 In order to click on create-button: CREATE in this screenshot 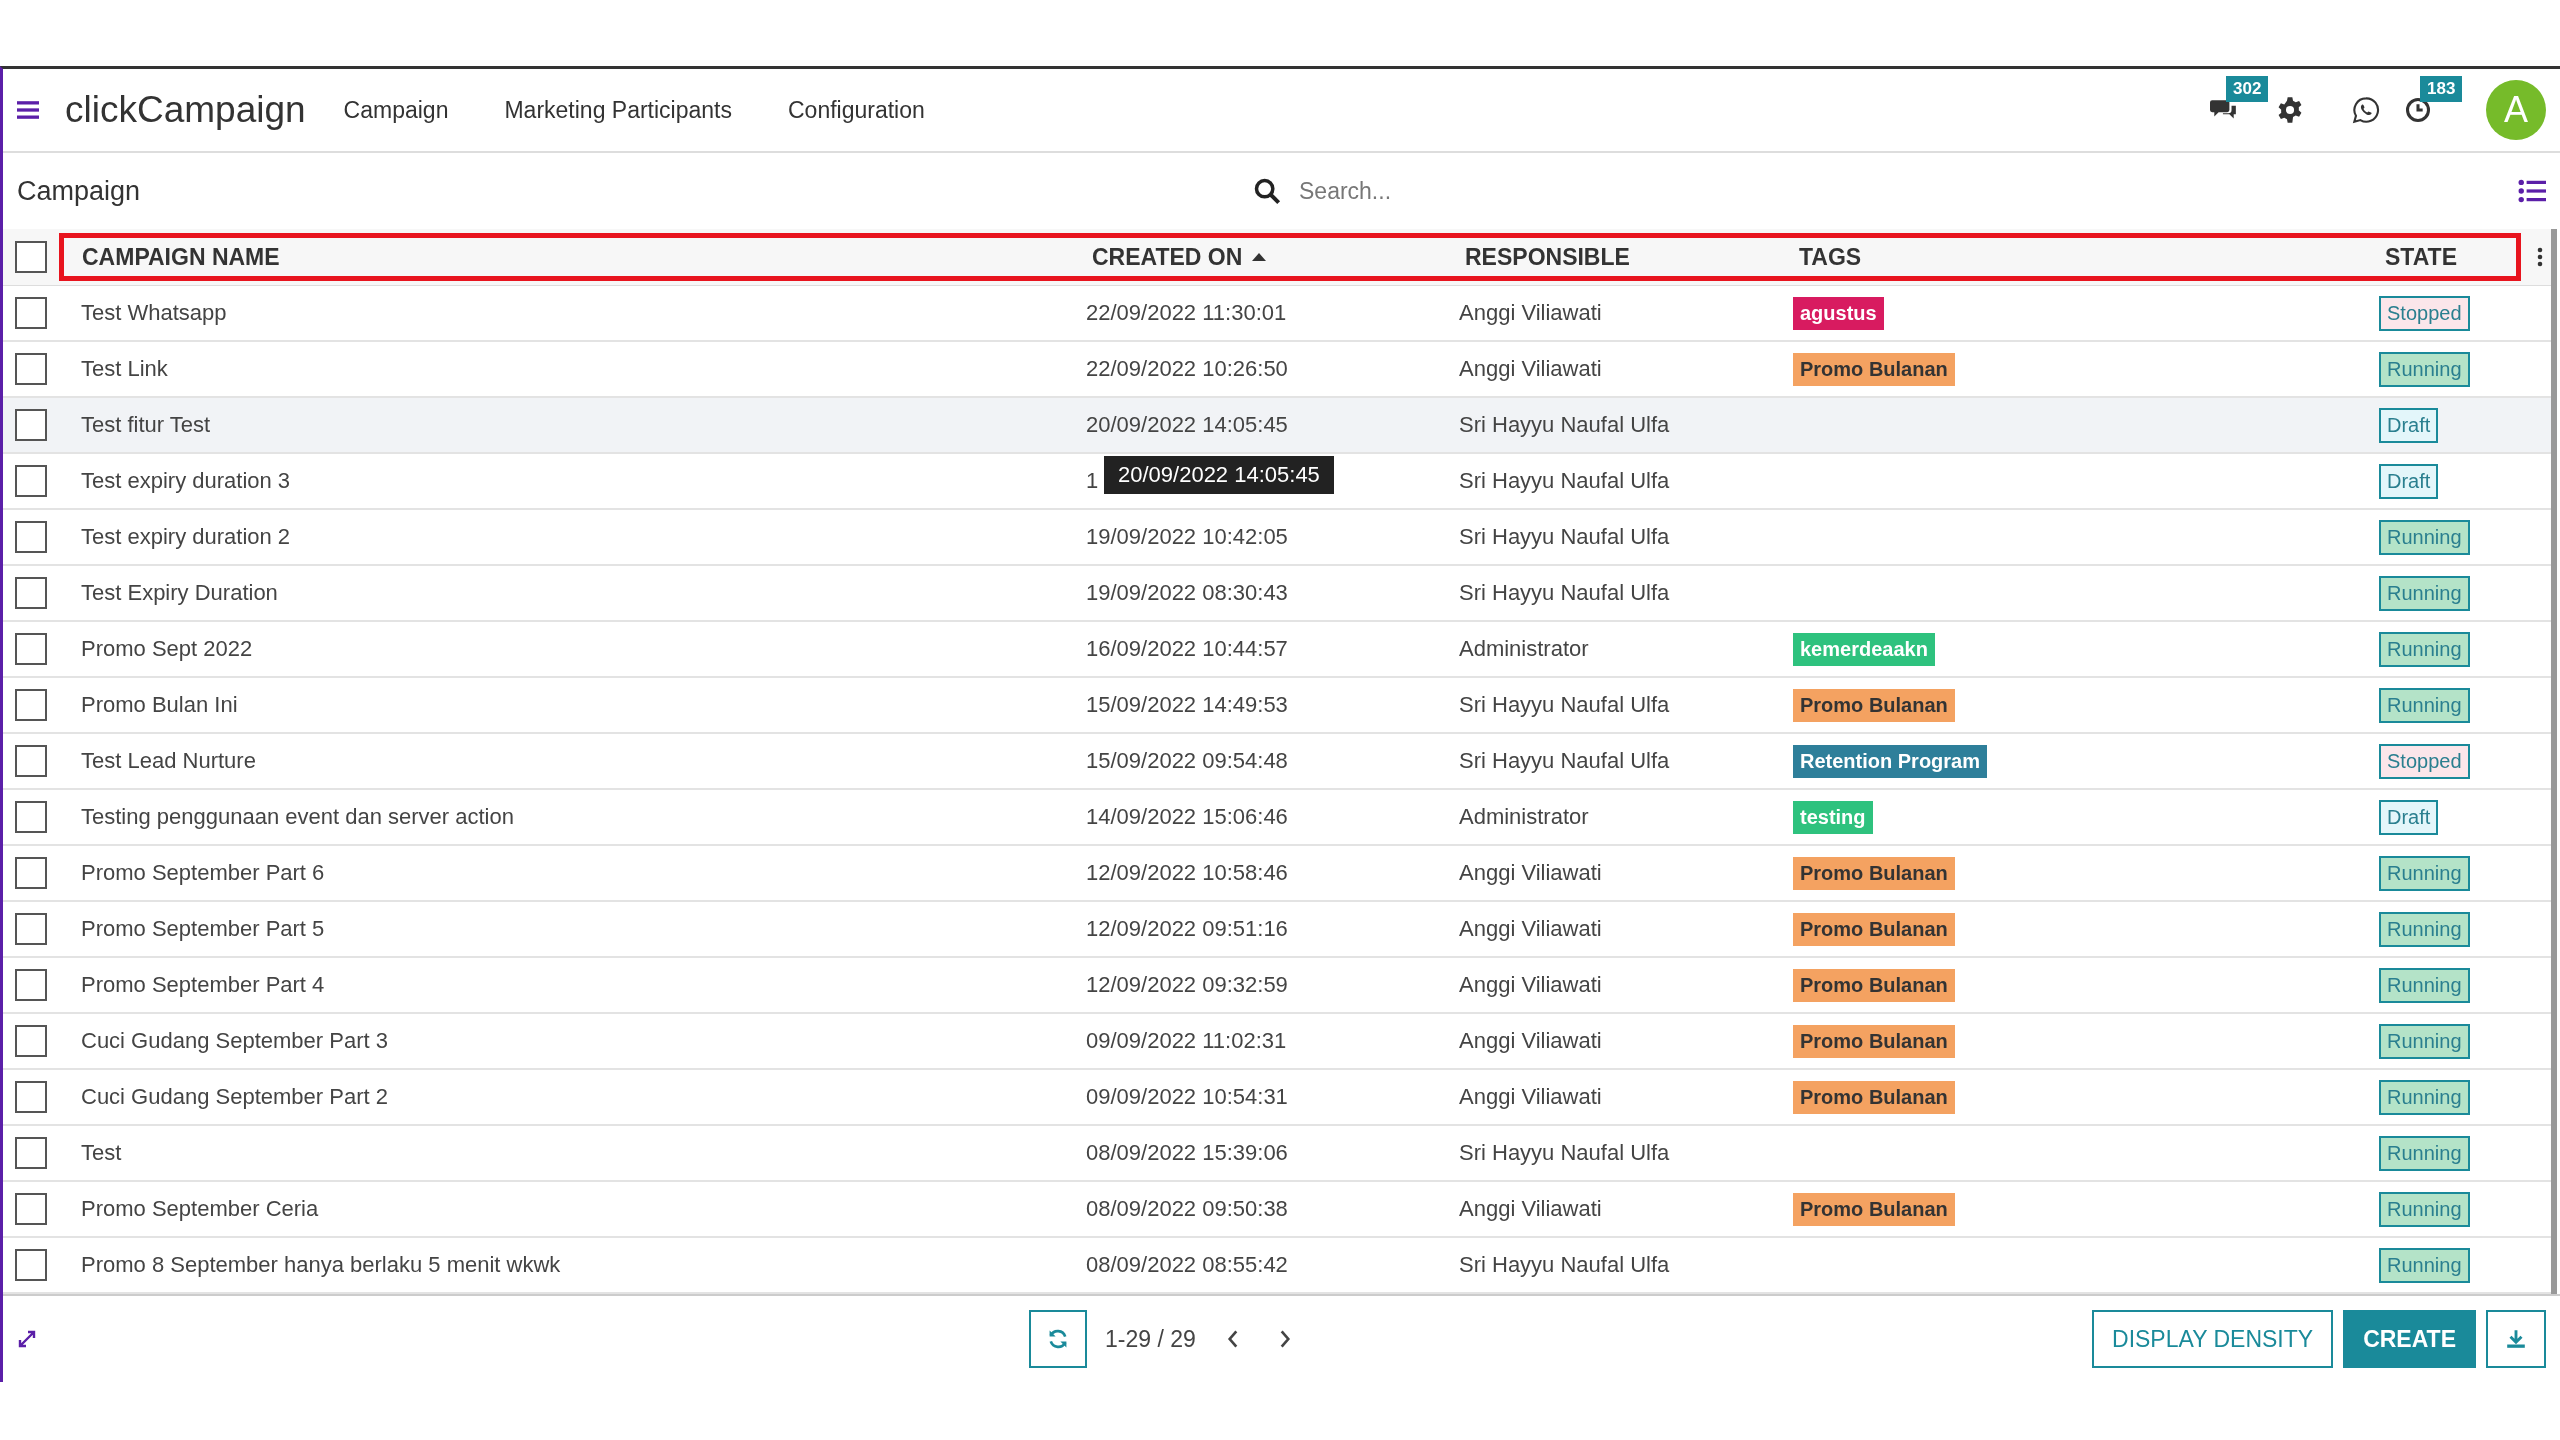, I will do `click(2409, 1339)`.